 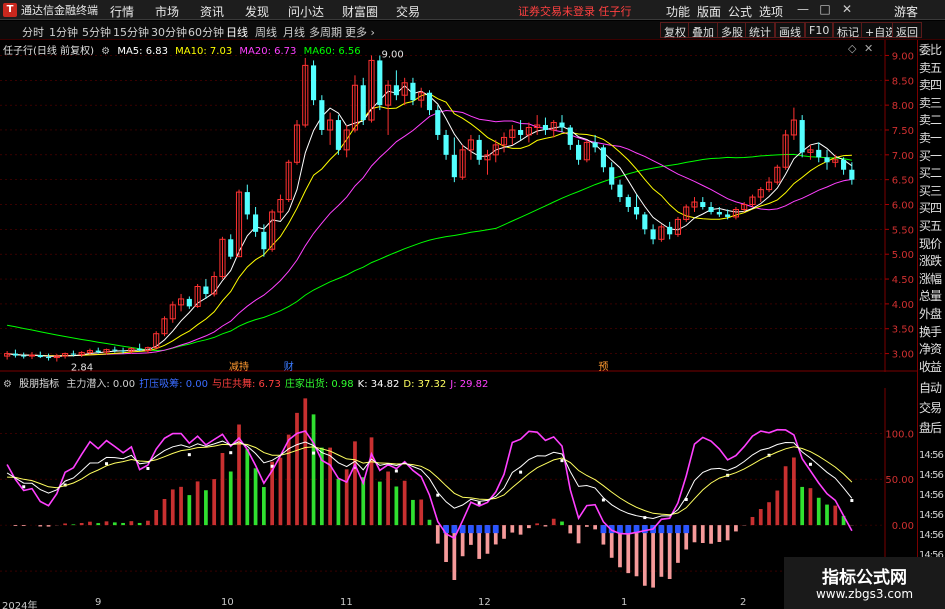 I want to click on date-label: 2, so click(x=743, y=602).